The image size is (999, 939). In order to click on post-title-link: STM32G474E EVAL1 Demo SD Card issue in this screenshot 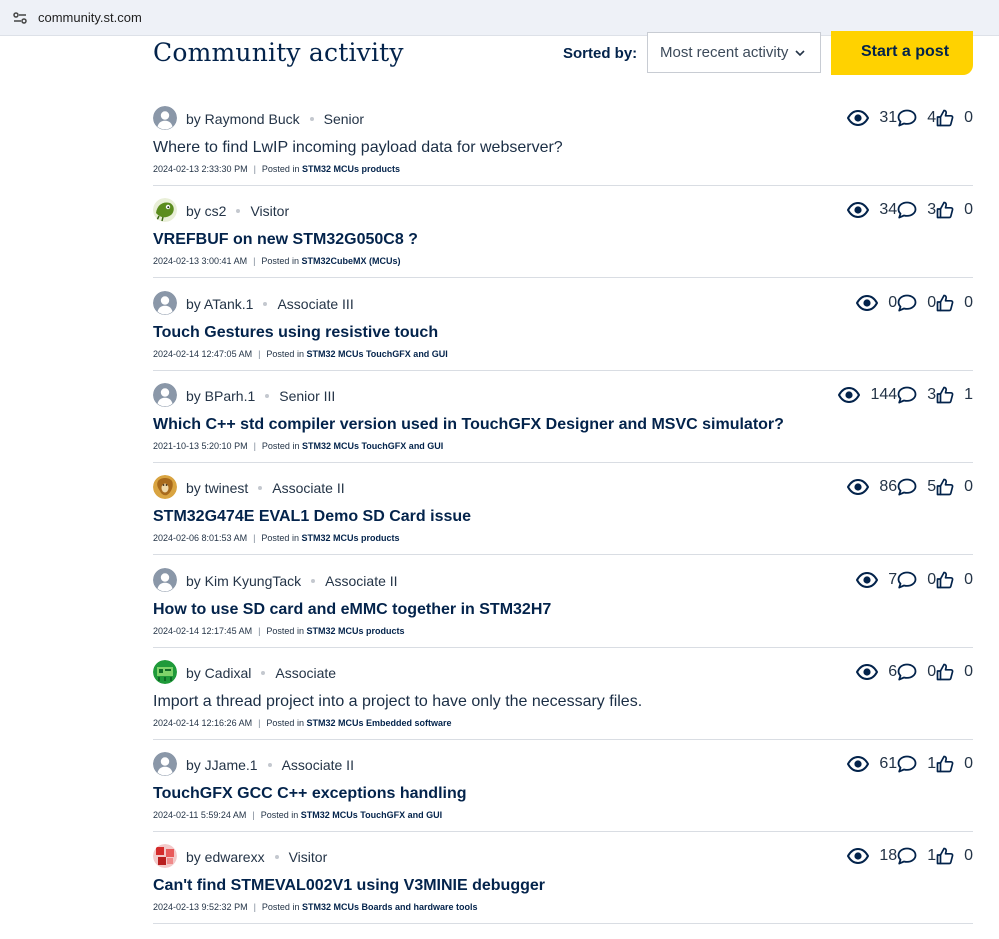, I will do `click(312, 517)`.